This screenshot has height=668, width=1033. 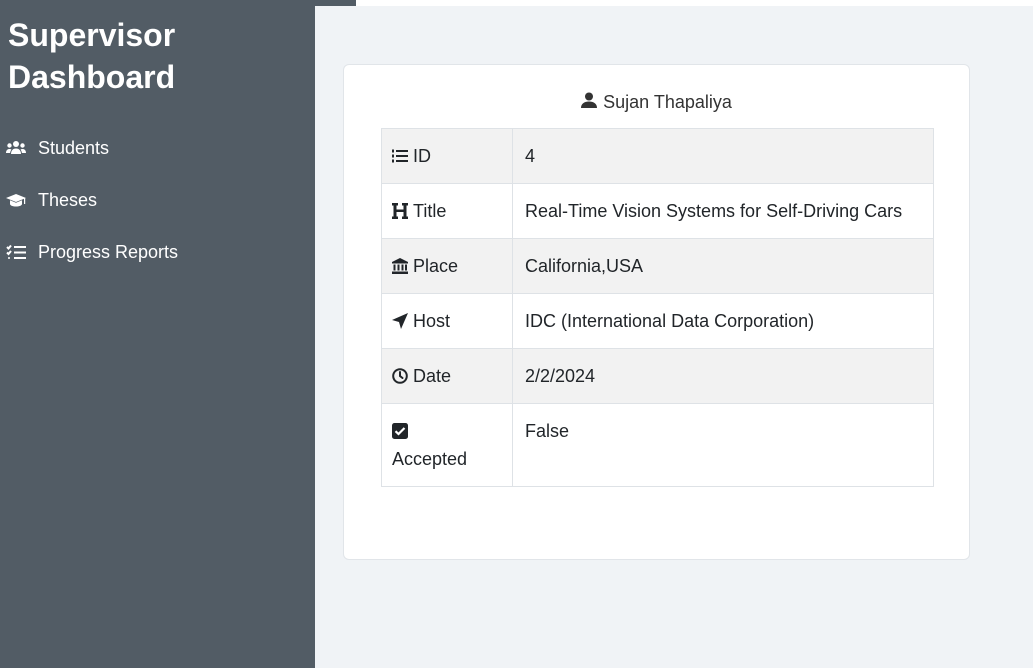 I want to click on sidebar-item-label: Students, so click(x=74, y=147).